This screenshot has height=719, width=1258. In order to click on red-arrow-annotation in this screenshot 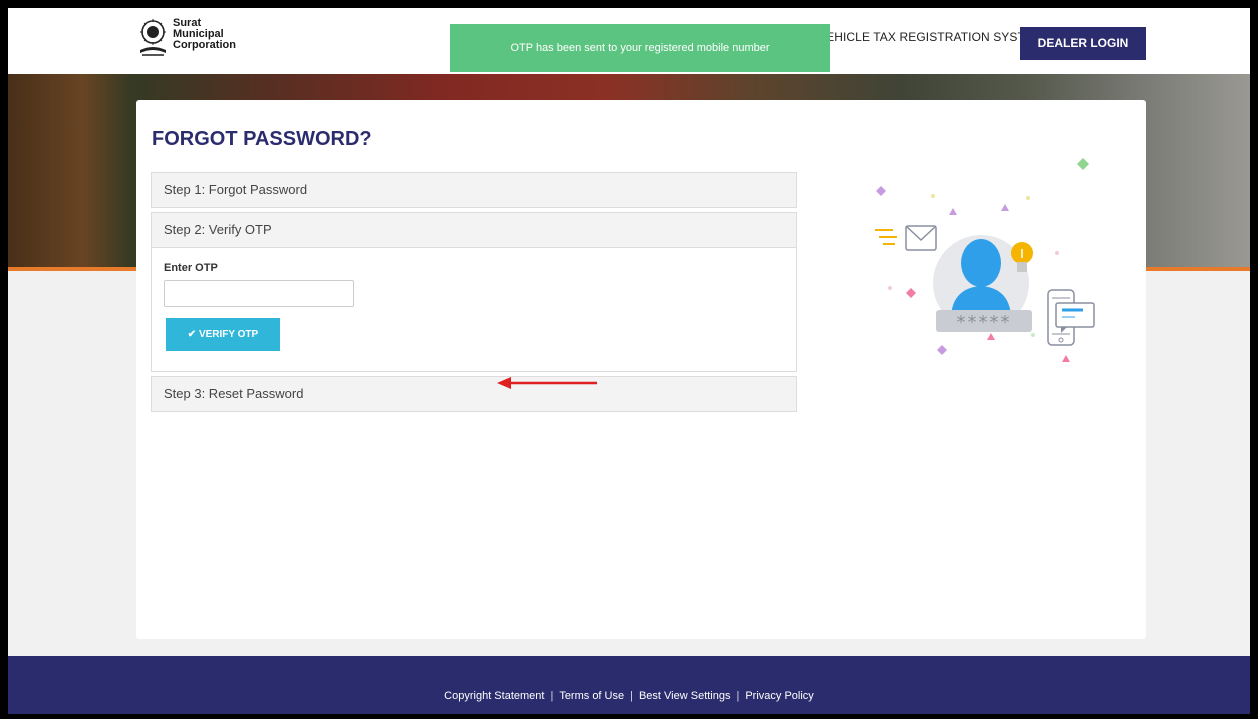, I will do `click(547, 383)`.